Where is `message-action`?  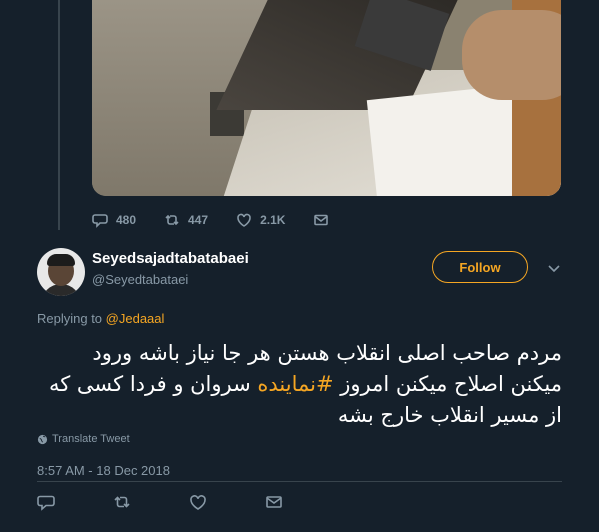 message-action is located at coordinates (325, 220).